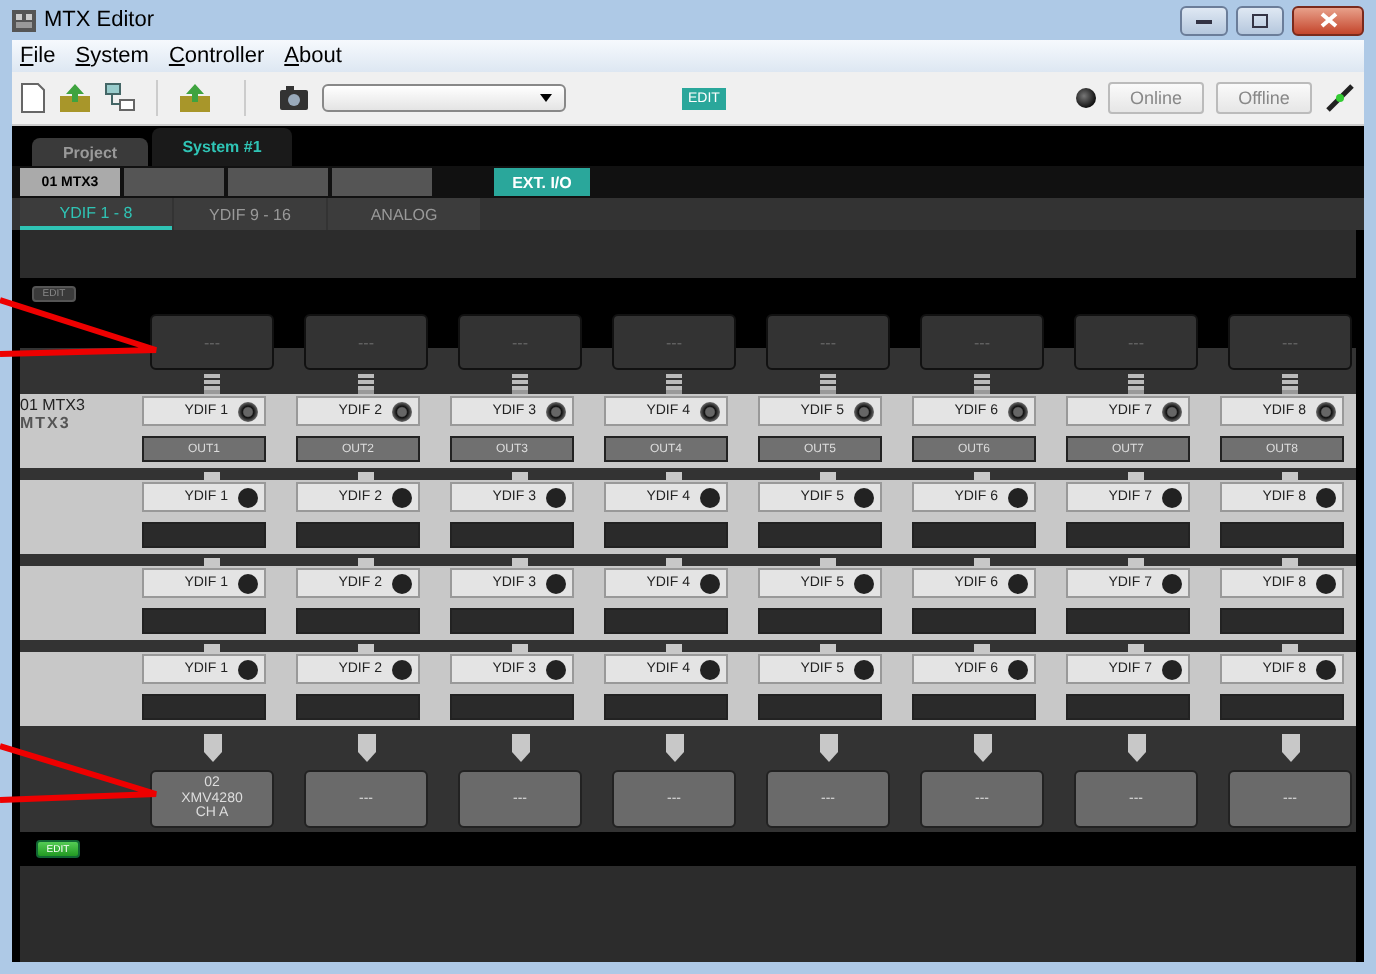 The width and height of the screenshot is (1376, 974). Describe the element at coordinates (250, 214) in the screenshot. I see `tab: YDIF 9 - 16` at that location.